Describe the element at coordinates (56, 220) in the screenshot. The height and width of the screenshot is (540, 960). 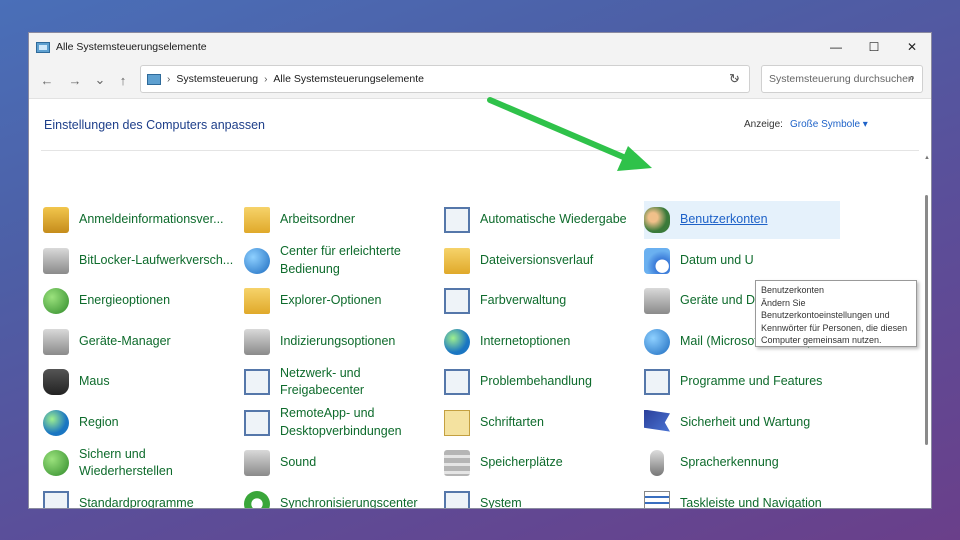
I see `credential-icon` at that location.